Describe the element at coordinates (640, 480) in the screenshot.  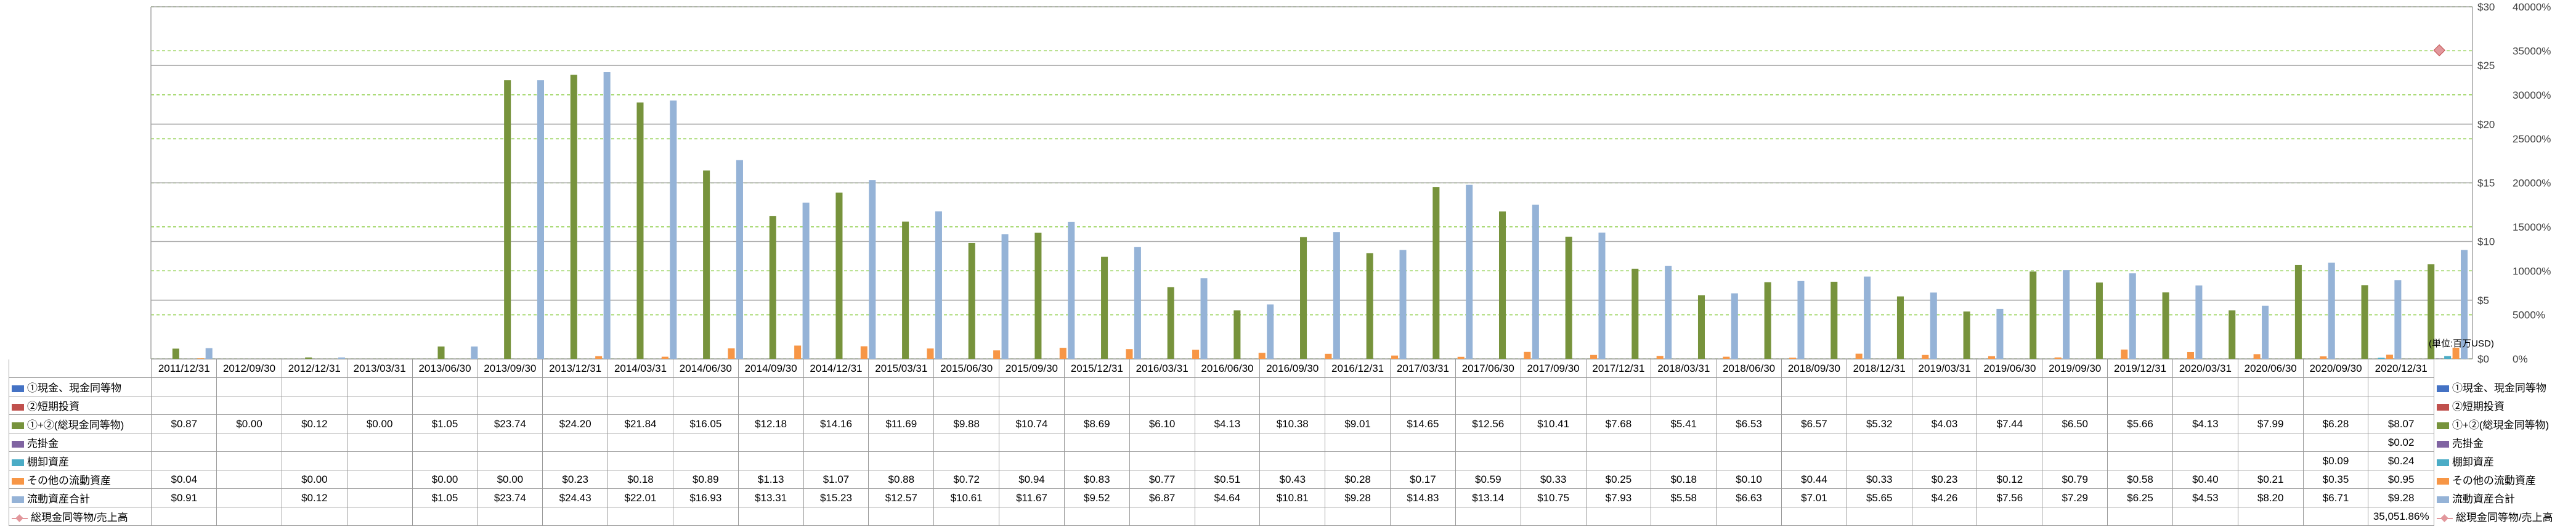
I see `table-cell: $0.18` at that location.